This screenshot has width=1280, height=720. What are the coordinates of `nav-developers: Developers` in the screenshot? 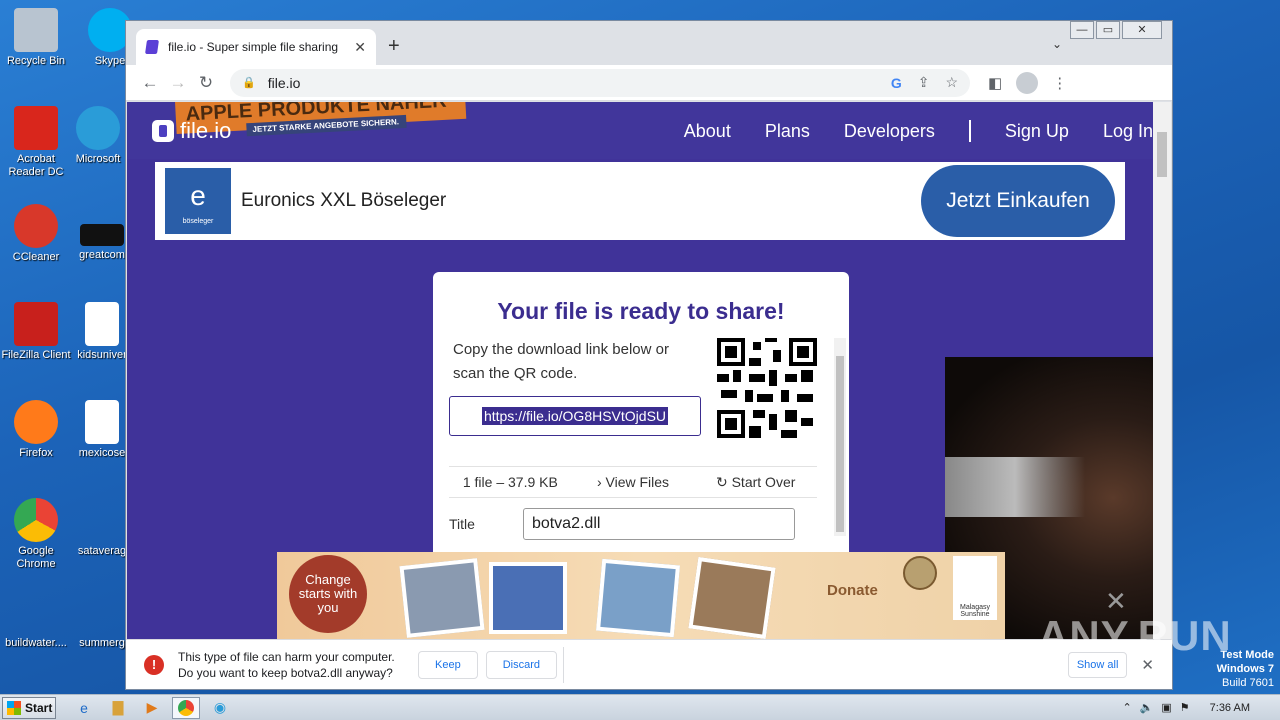 It's located at (889, 131).